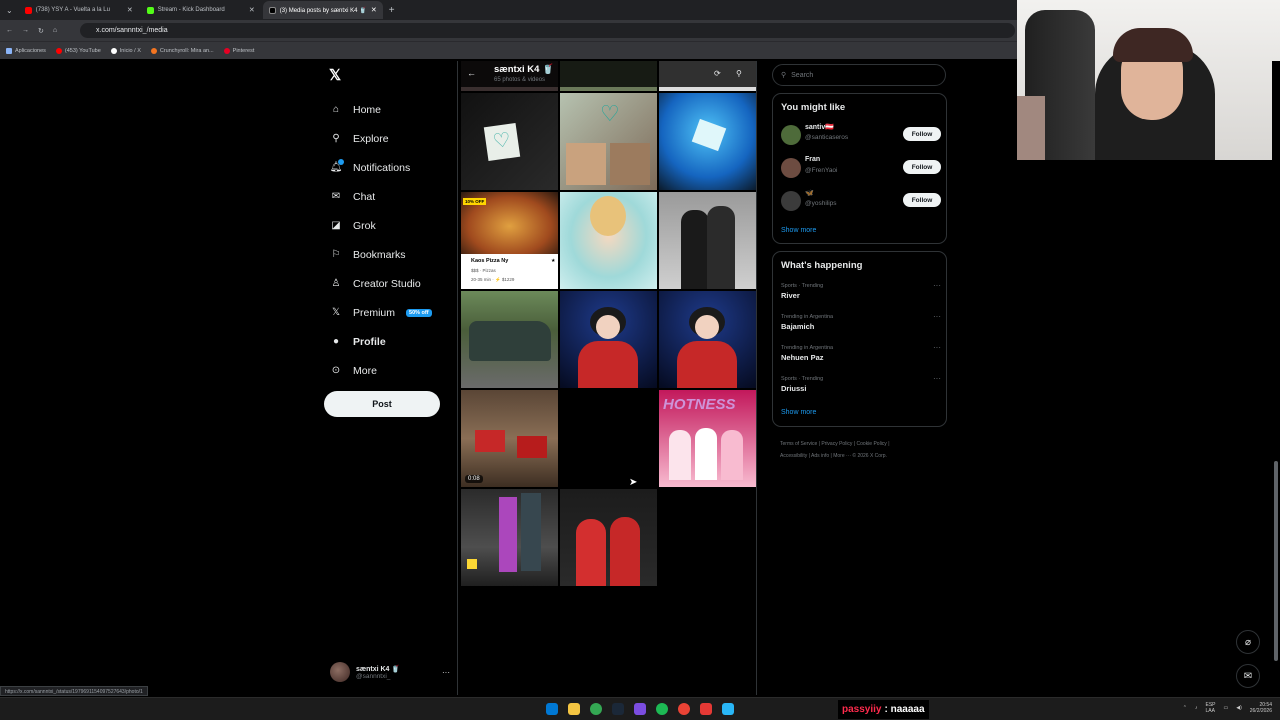  Describe the element at coordinates (1276, 378) in the screenshot. I see `page-scrollbar` at that location.